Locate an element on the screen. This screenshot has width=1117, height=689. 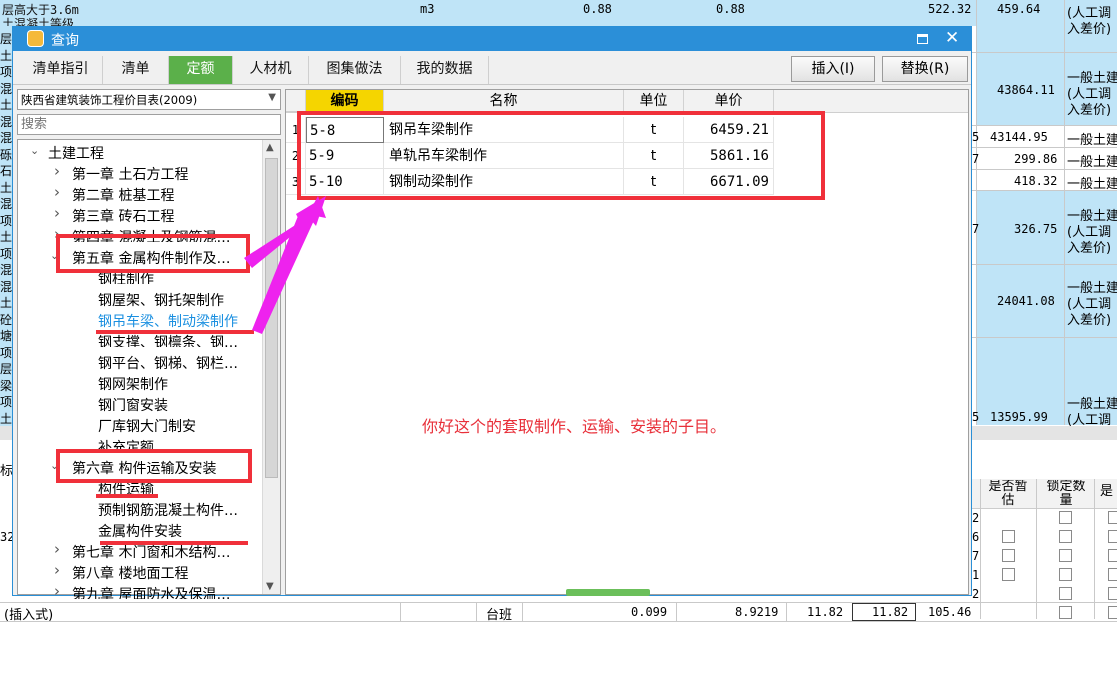
library-select: 陕西省建筑装饰工程价目表(2009) ▼ is located at coordinates (149, 99).